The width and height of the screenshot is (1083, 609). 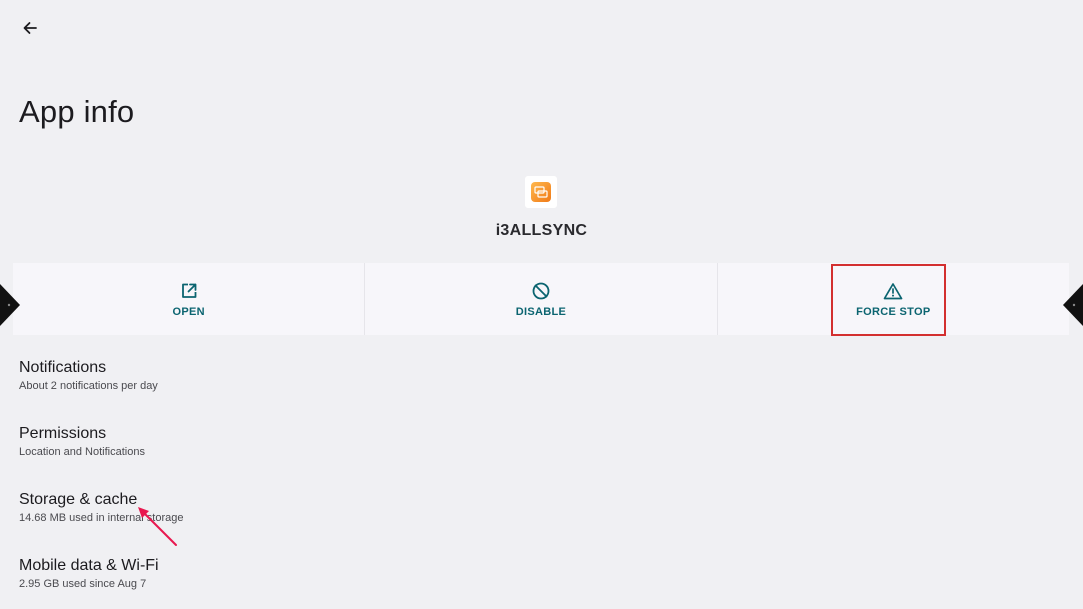 What do you see at coordinates (78, 499) in the screenshot?
I see `setting-title: Storage & cache` at bounding box center [78, 499].